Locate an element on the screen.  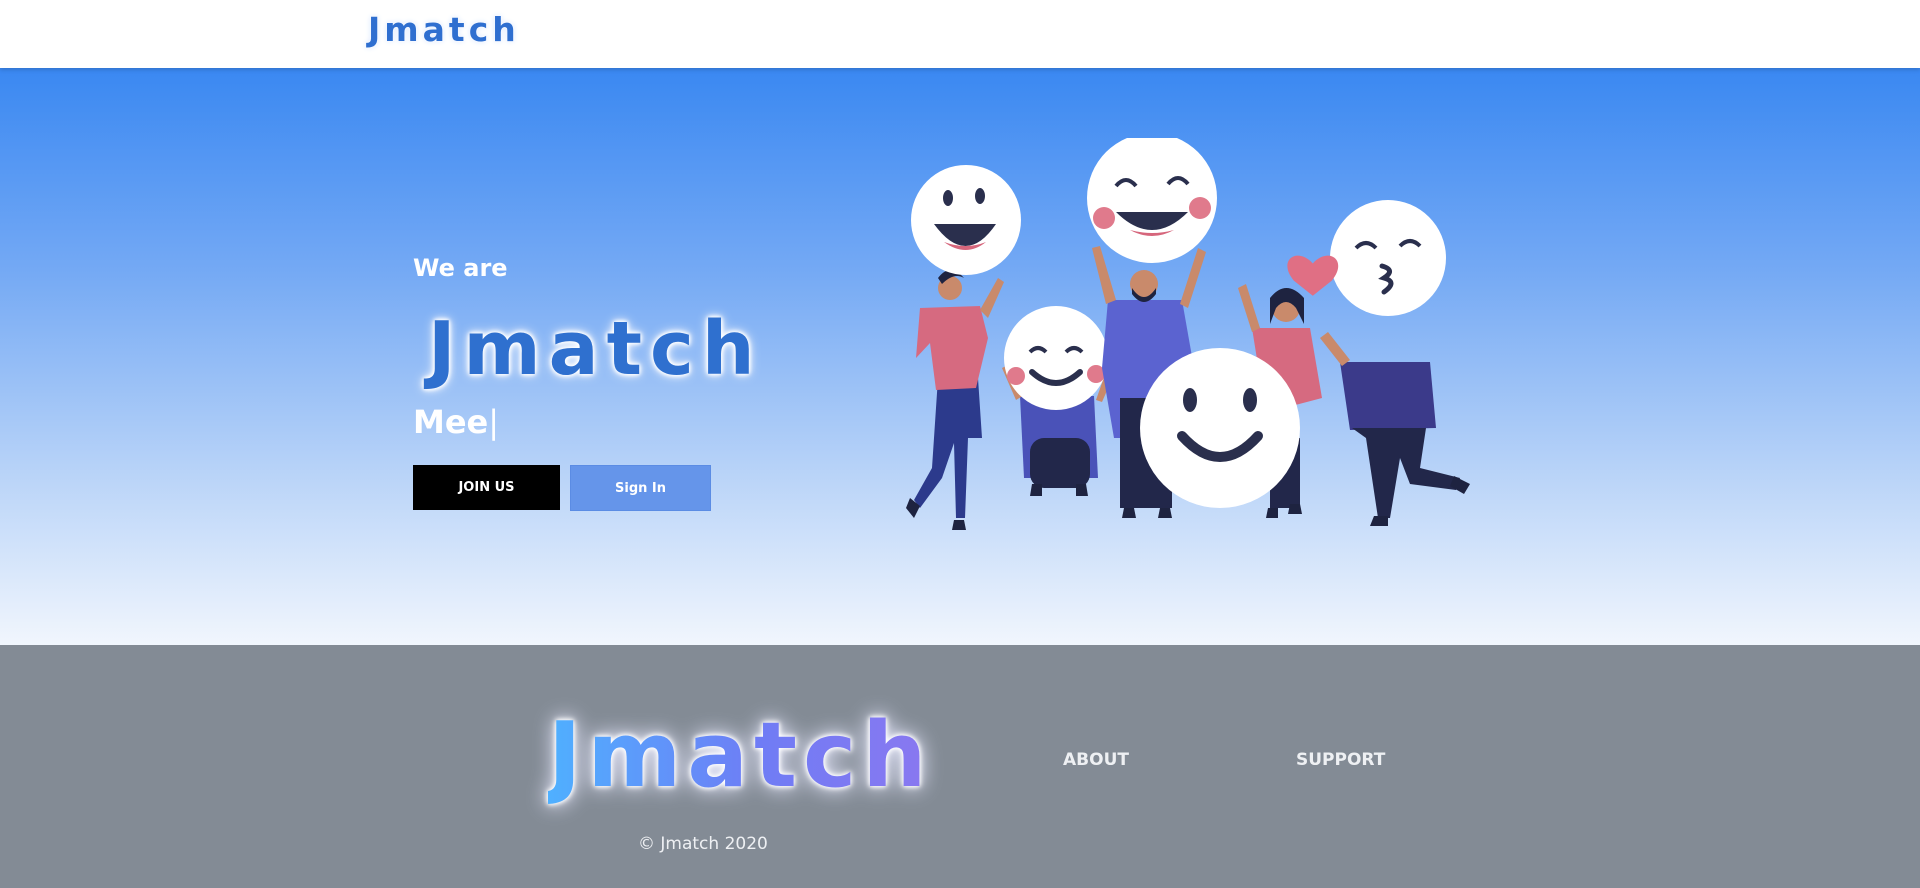
typing-word: Mee is located at coordinates (451, 422).